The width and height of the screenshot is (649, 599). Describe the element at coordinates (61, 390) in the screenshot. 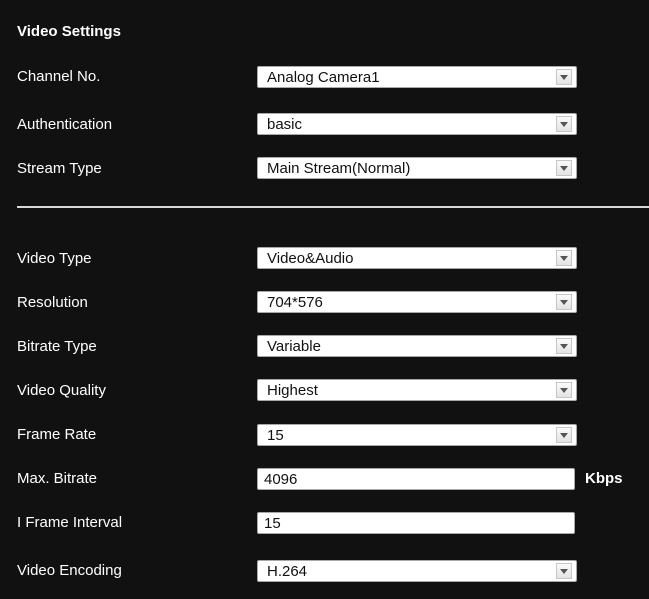

I see `video-quality-label: Video Quality` at that location.